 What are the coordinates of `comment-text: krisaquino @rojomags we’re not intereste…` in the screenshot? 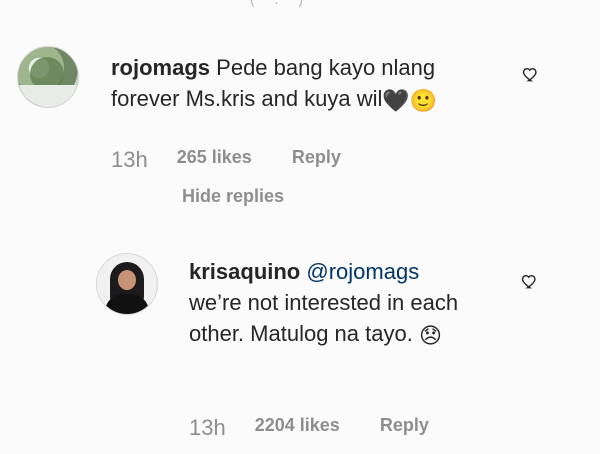 It's located at (334, 303).